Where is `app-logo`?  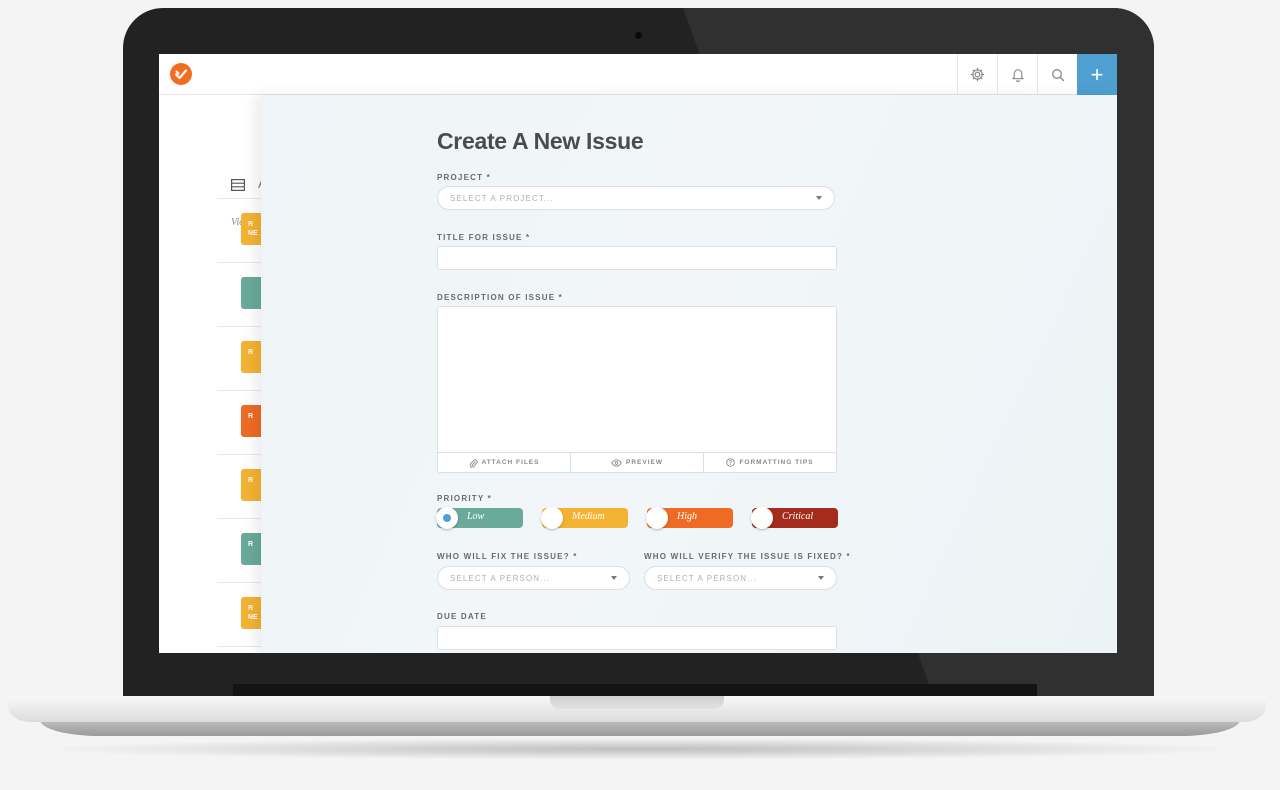
app-logo is located at coordinates (181, 74).